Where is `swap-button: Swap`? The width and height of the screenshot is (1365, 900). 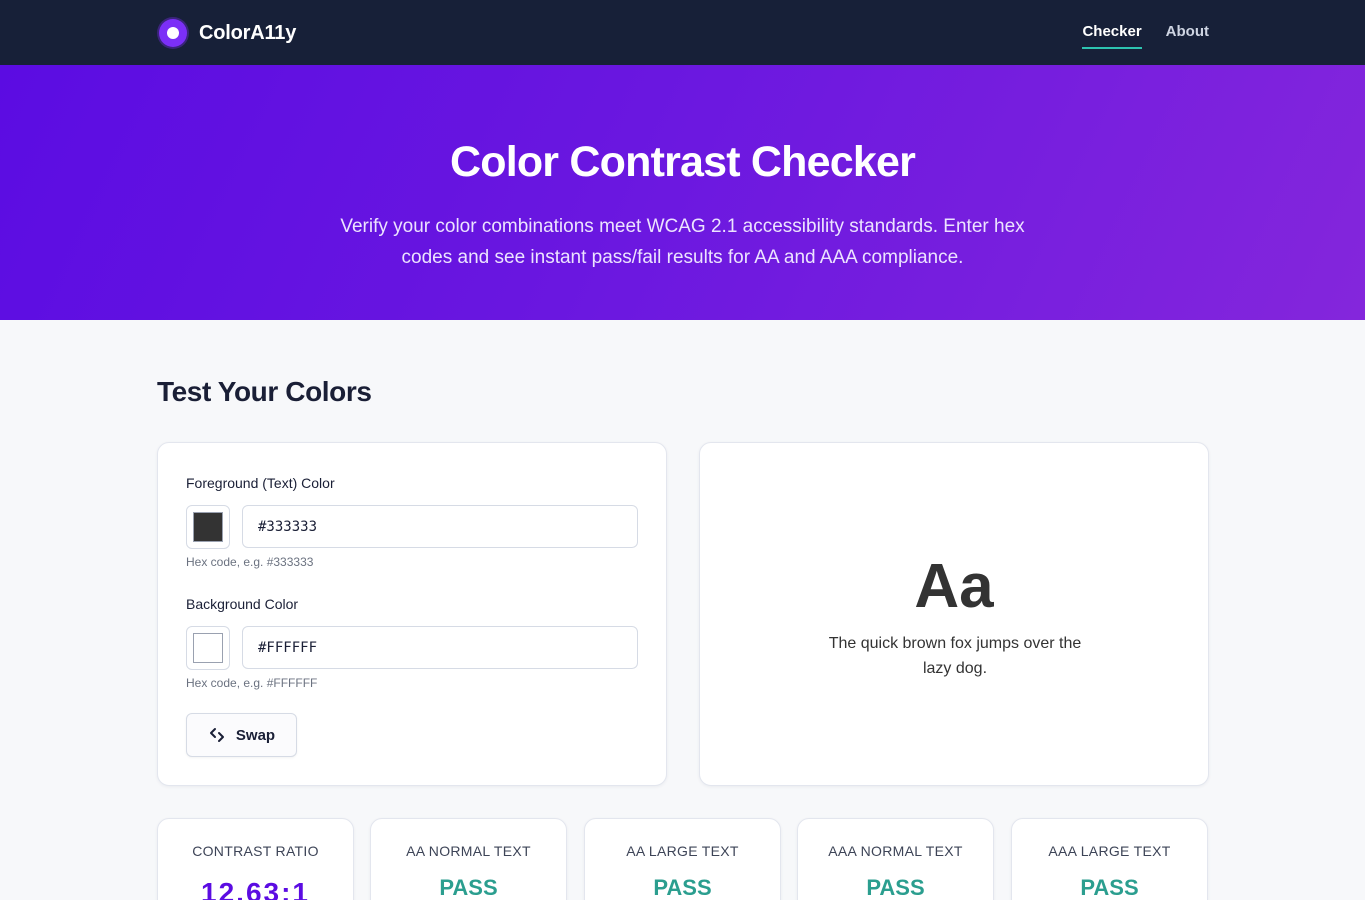
swap-button: Swap is located at coordinates (241, 735).